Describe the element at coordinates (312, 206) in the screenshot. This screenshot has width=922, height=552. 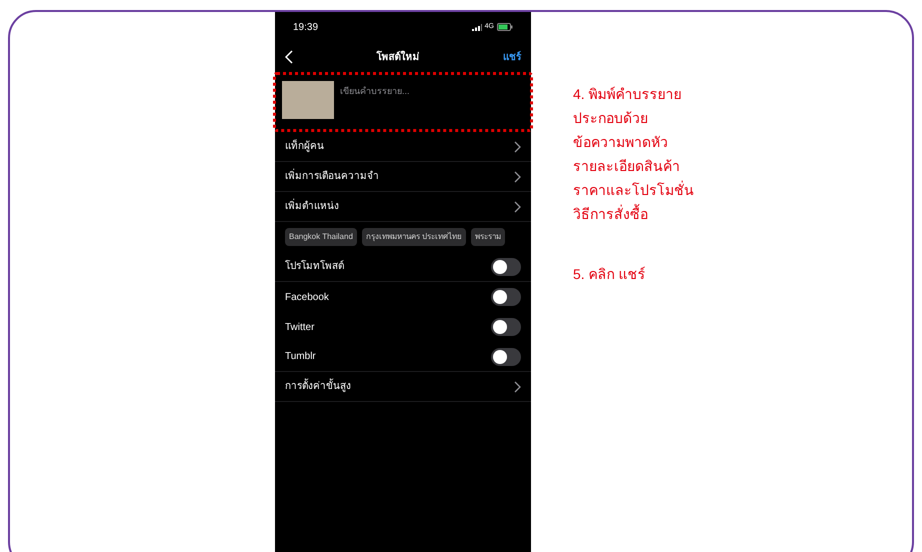
I see `row-label: เพิ่มตำแหน่ง` at that location.